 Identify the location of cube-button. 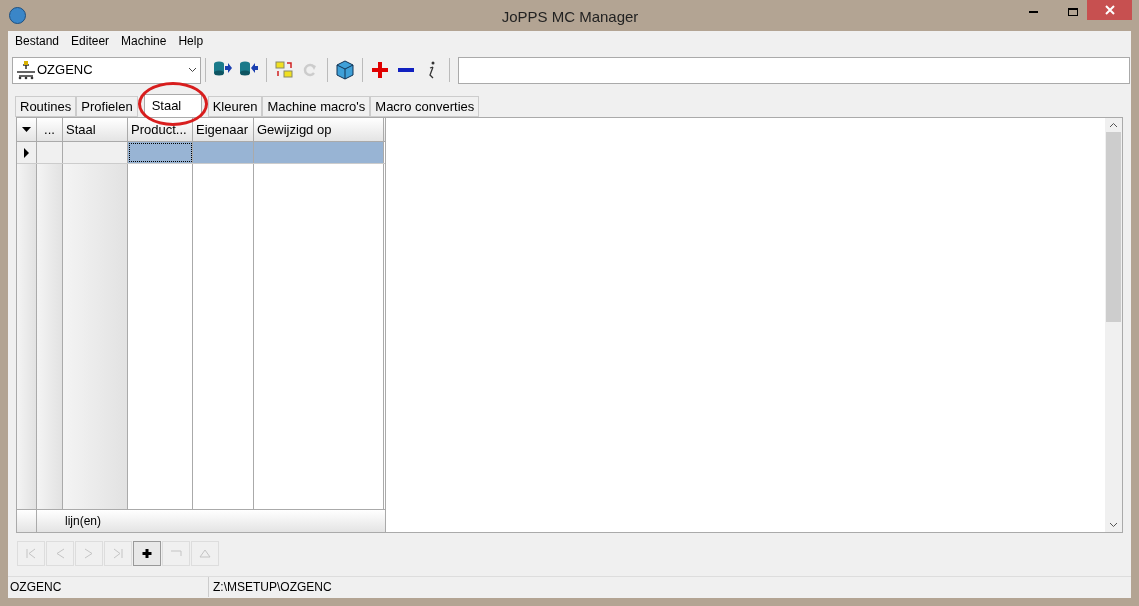
(345, 70).